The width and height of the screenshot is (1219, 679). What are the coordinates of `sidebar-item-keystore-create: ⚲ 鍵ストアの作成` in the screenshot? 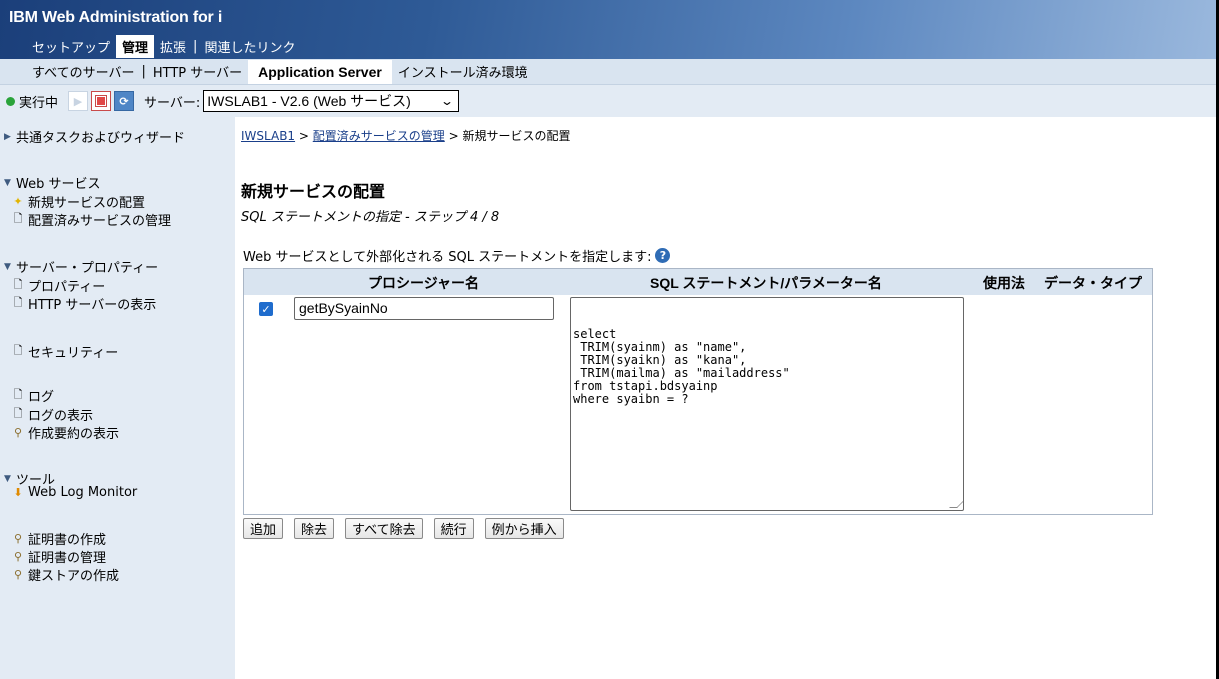 It's located at (65, 574).